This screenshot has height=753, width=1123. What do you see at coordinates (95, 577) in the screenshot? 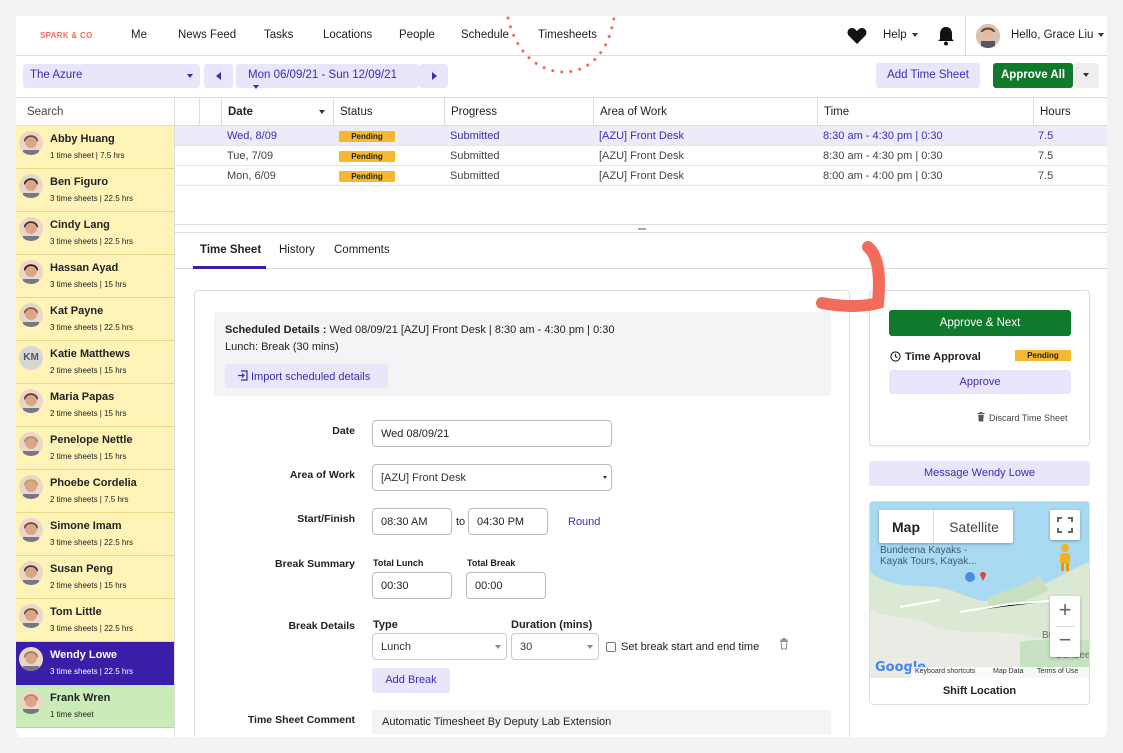
I see `sidebar-person: Susan Peng 2 time sheets | 15 hrs` at bounding box center [95, 577].